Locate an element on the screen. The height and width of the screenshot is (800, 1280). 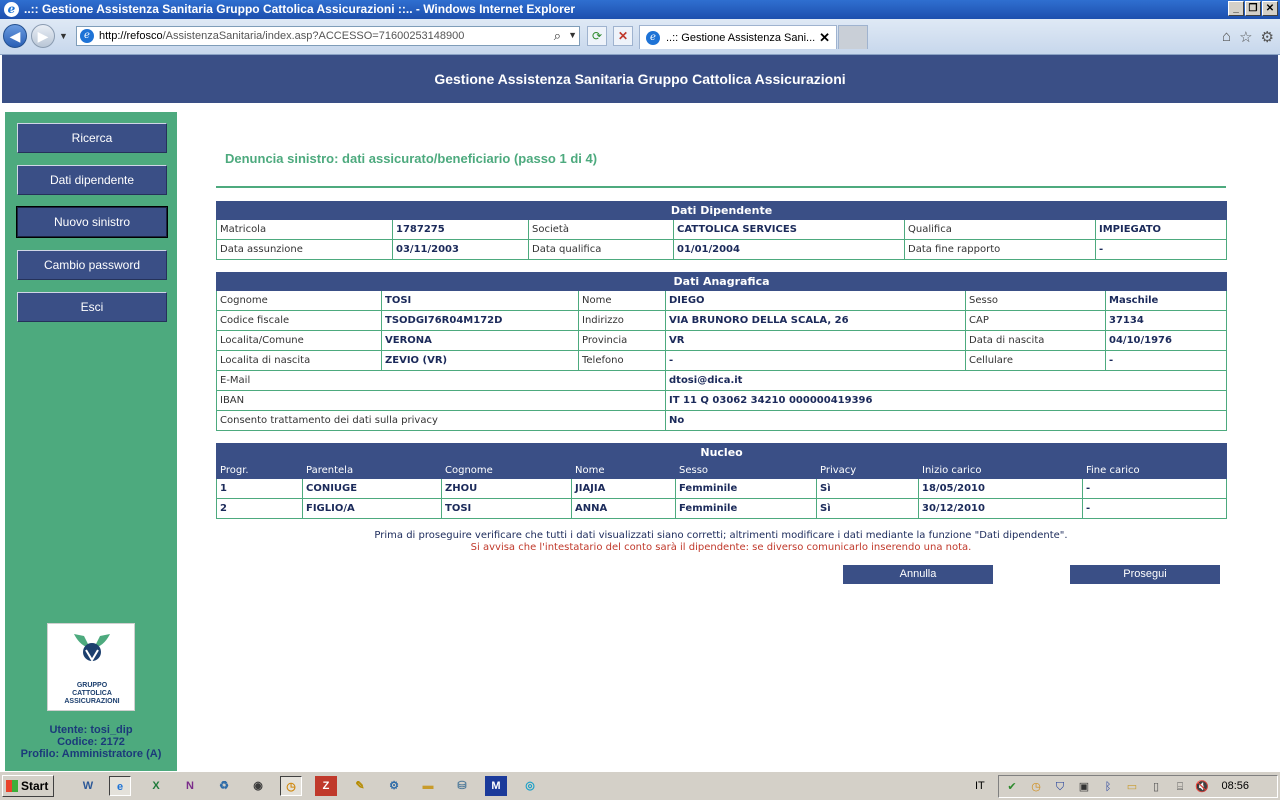
minimize-button: _ is located at coordinates (1236, 8).